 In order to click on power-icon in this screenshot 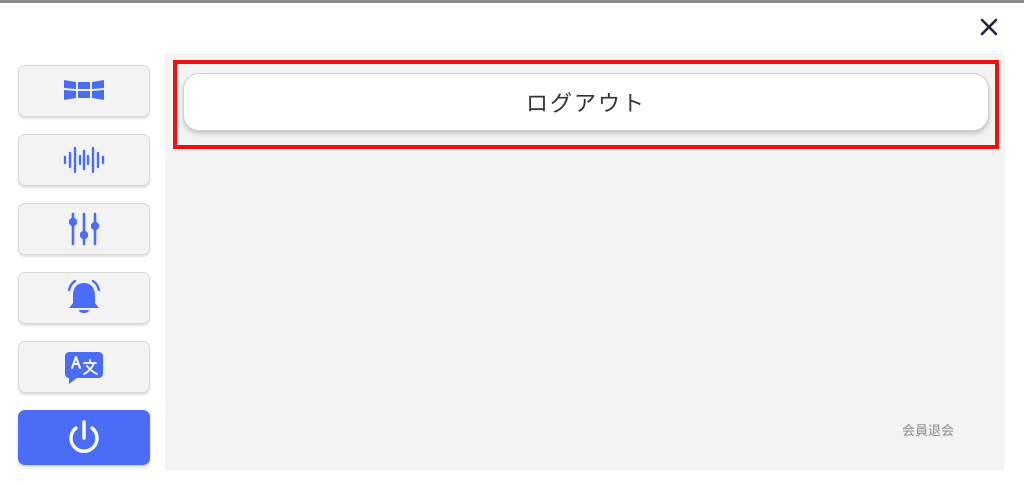, I will do `click(84, 438)`.